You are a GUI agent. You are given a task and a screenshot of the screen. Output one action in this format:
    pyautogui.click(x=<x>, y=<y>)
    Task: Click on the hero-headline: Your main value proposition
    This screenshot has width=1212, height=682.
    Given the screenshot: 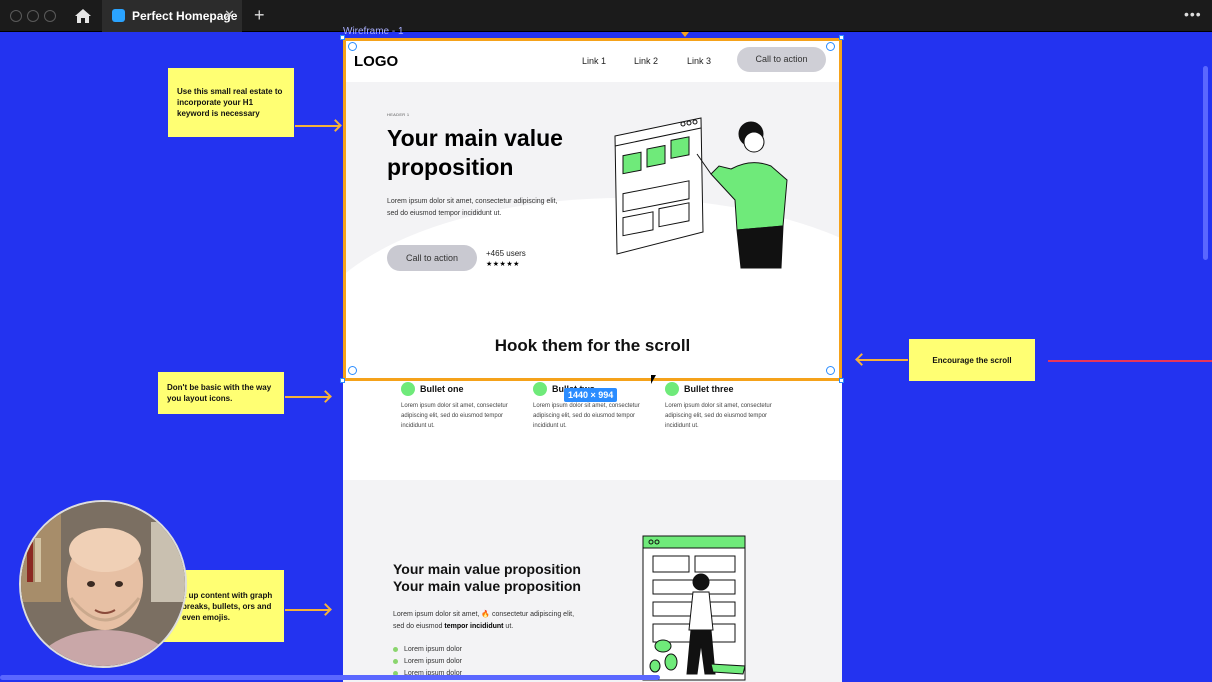 What is the action you would take?
    pyautogui.click(x=475, y=152)
    